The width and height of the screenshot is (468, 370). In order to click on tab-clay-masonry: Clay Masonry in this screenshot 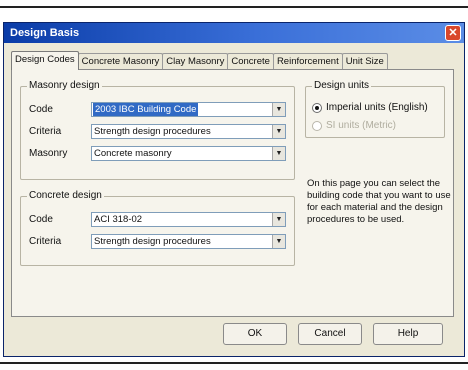, I will do `click(195, 61)`.